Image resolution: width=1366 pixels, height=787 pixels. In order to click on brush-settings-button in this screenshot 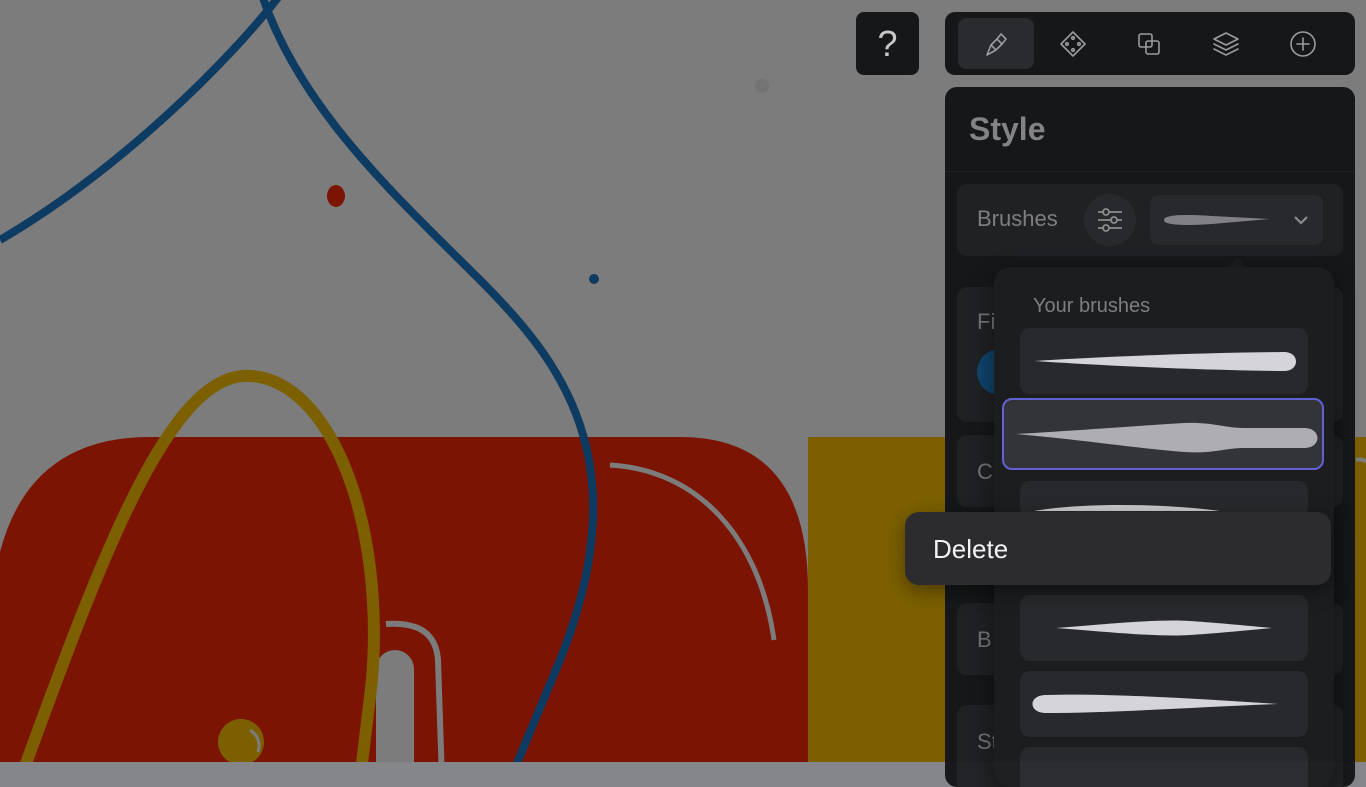, I will do `click(1110, 220)`.